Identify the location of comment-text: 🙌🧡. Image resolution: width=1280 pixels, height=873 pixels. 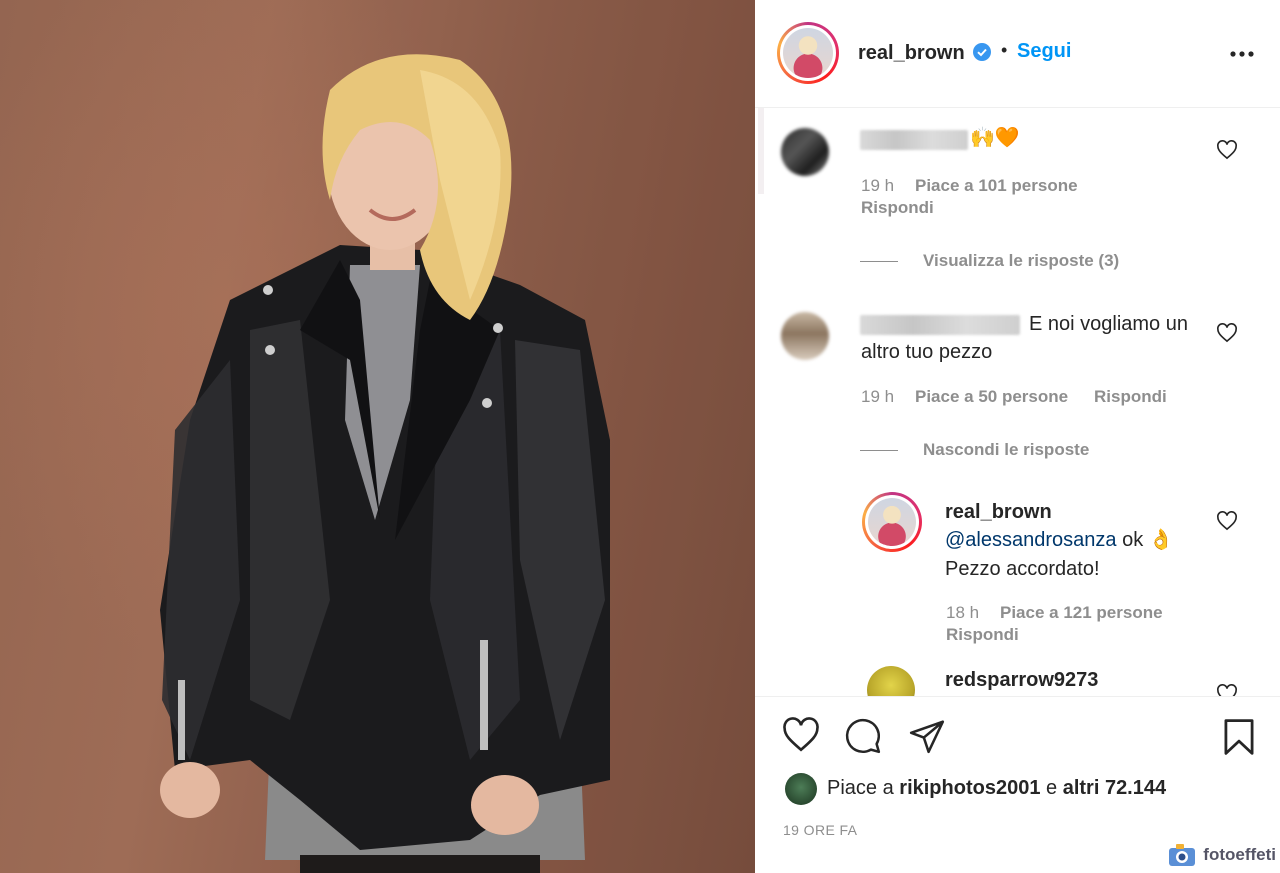
(995, 138).